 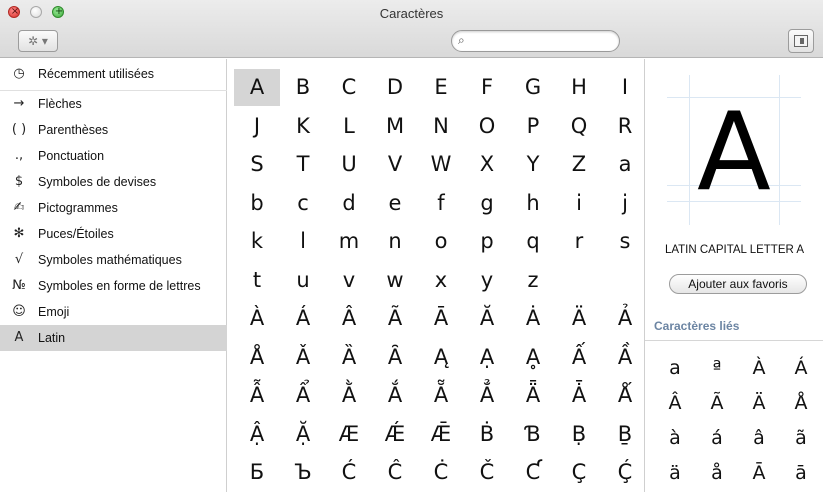 I want to click on character-cell: x, so click(x=441, y=280).